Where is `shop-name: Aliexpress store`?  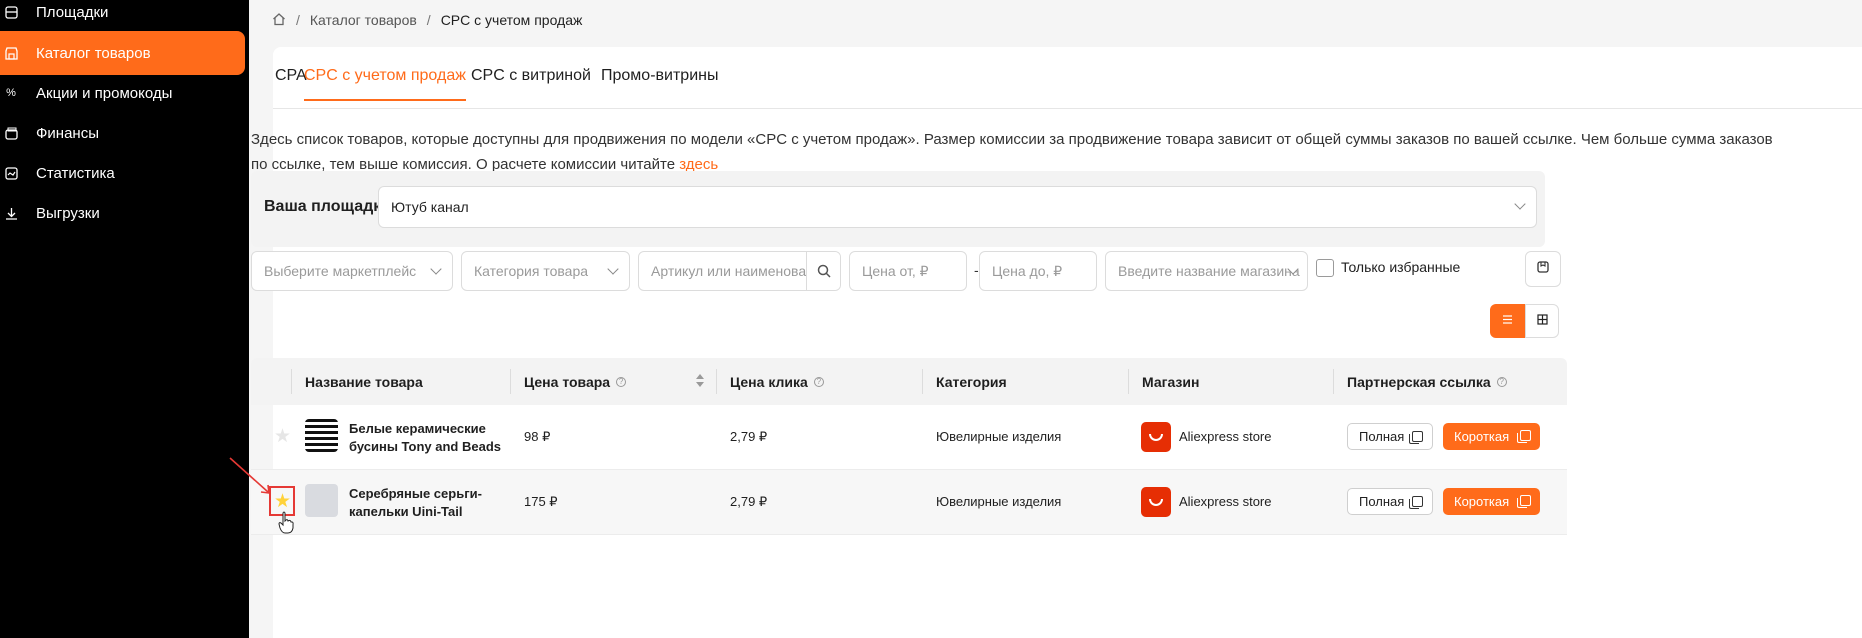
shop-name: Aliexpress store is located at coordinates (1225, 436).